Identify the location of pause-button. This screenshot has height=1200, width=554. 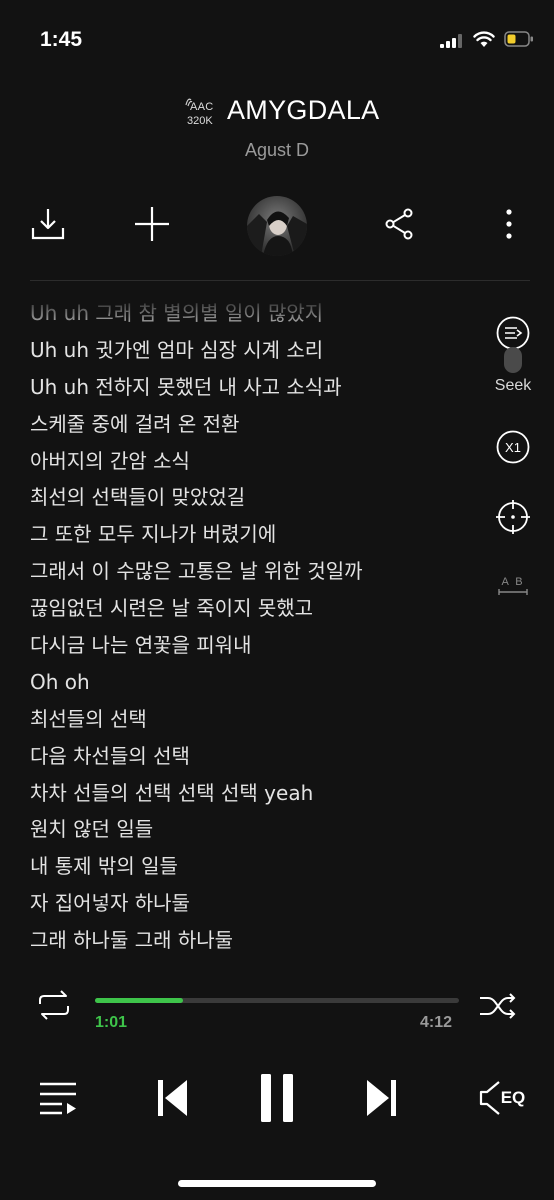
(277, 1098).